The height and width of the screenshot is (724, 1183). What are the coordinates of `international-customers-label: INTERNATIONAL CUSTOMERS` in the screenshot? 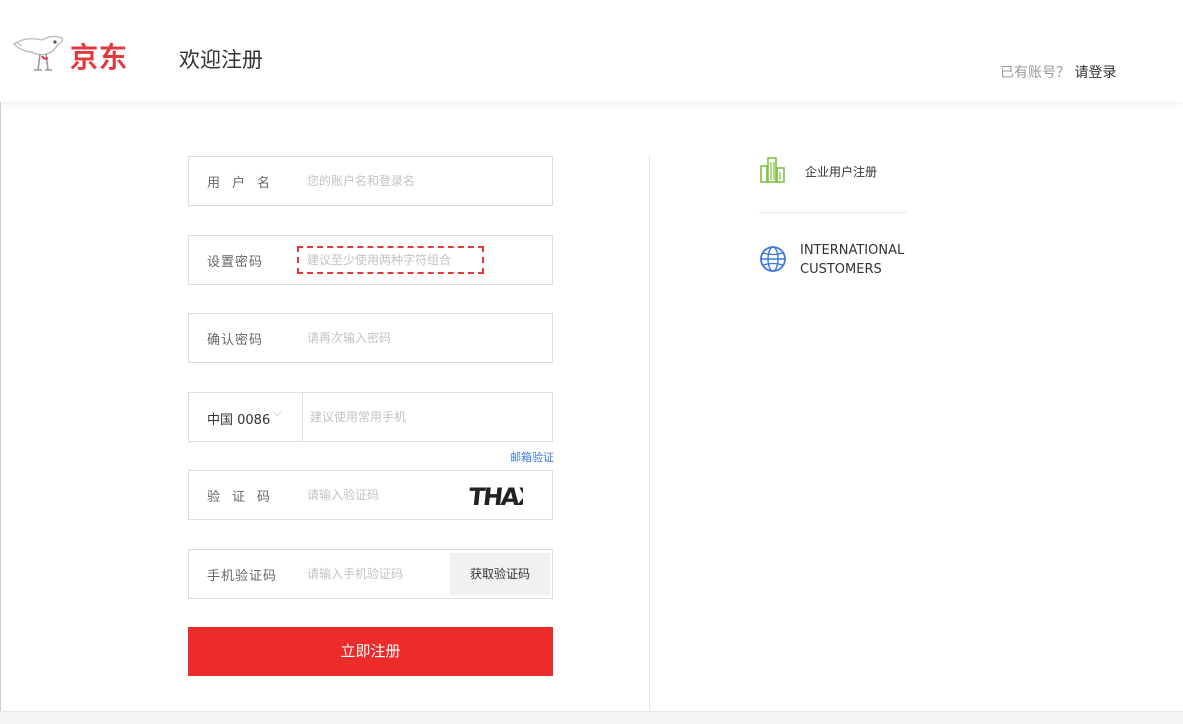 It's located at (852, 260).